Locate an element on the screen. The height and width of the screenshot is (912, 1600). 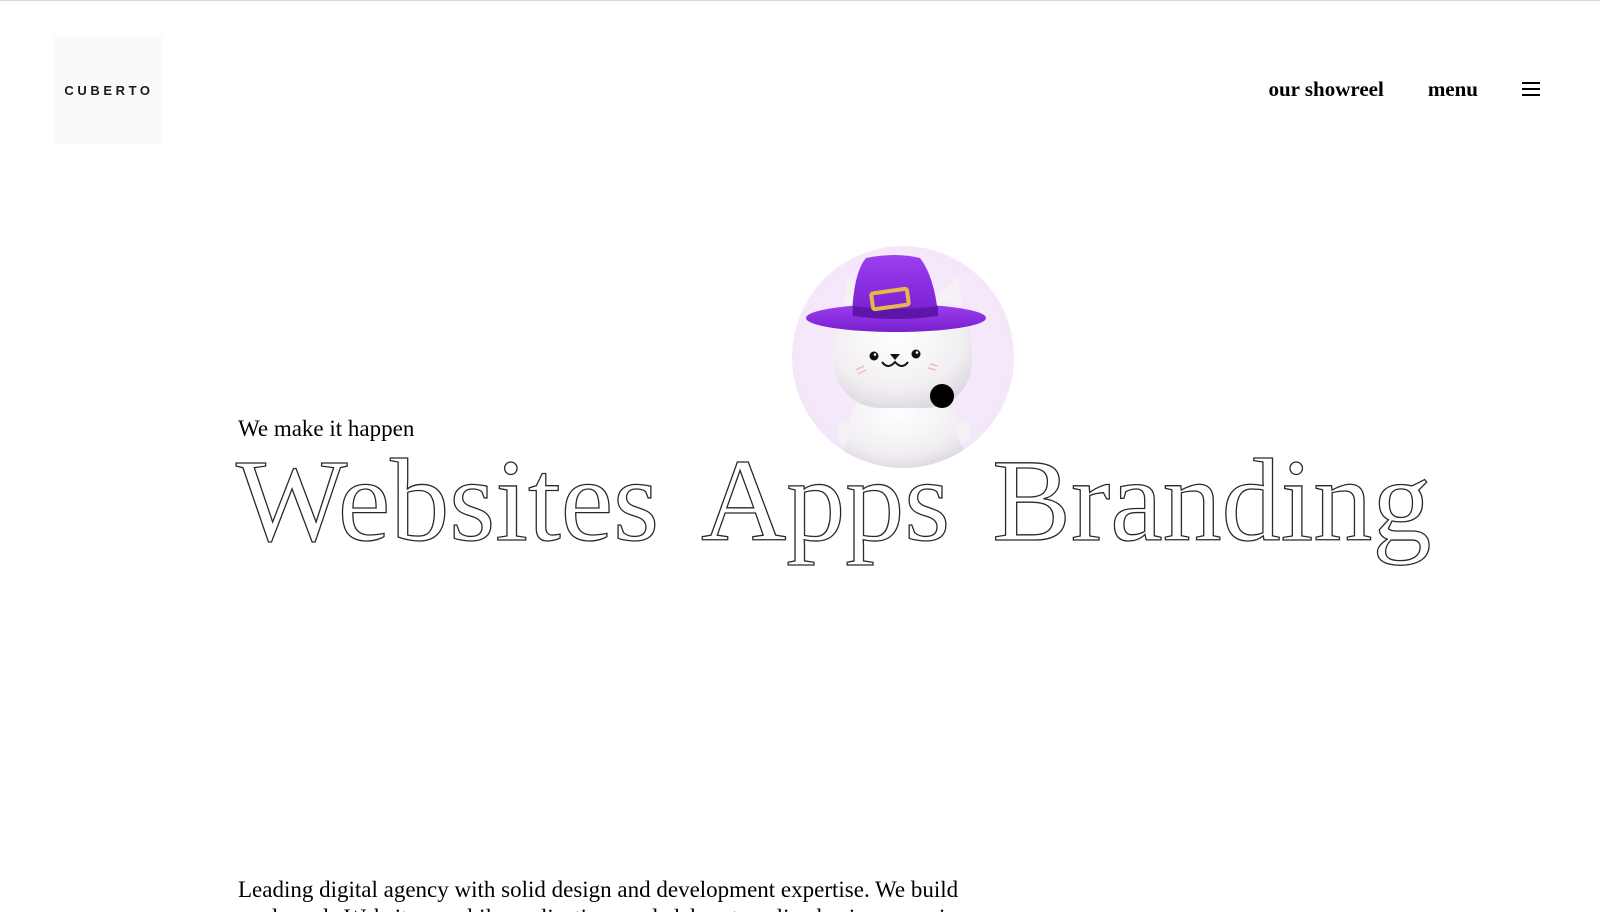
logo: CUBERTO is located at coordinates (109, 90).